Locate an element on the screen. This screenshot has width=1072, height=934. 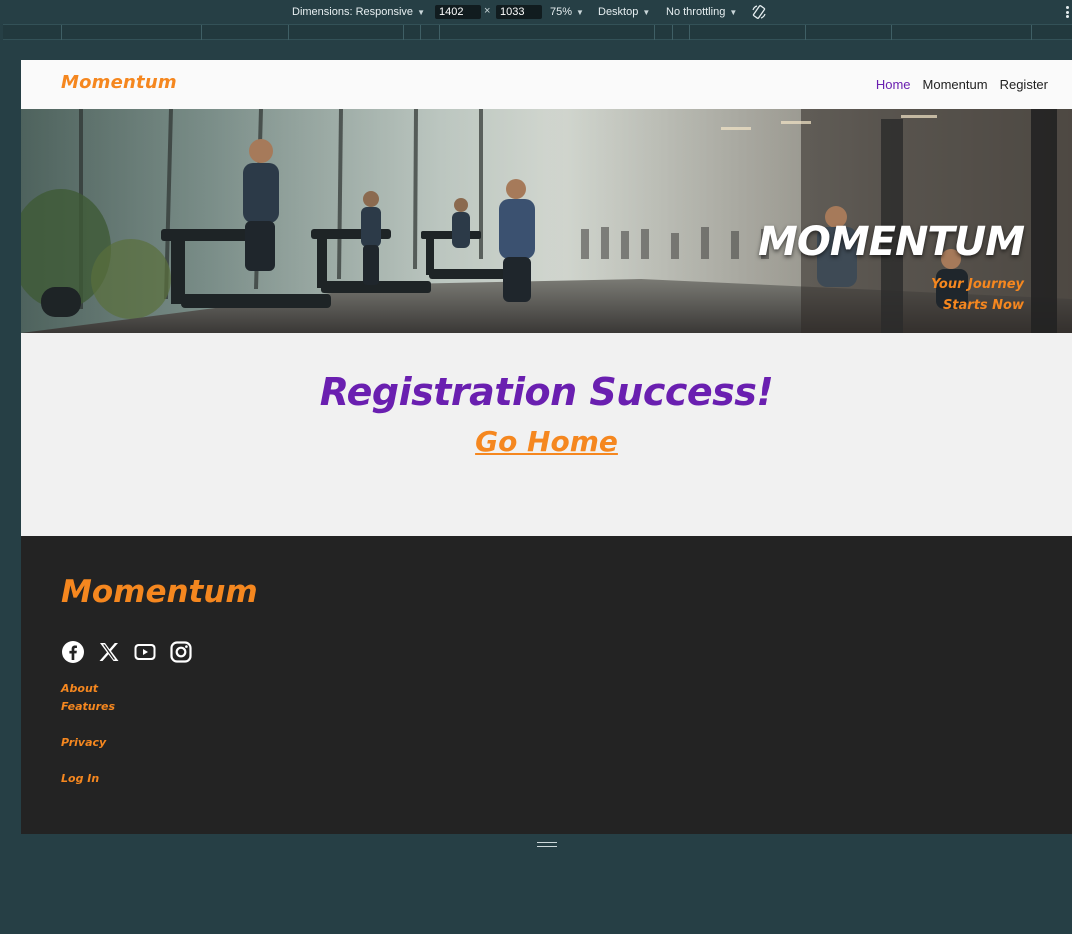
zoom-label: 75% is located at coordinates (561, 12).